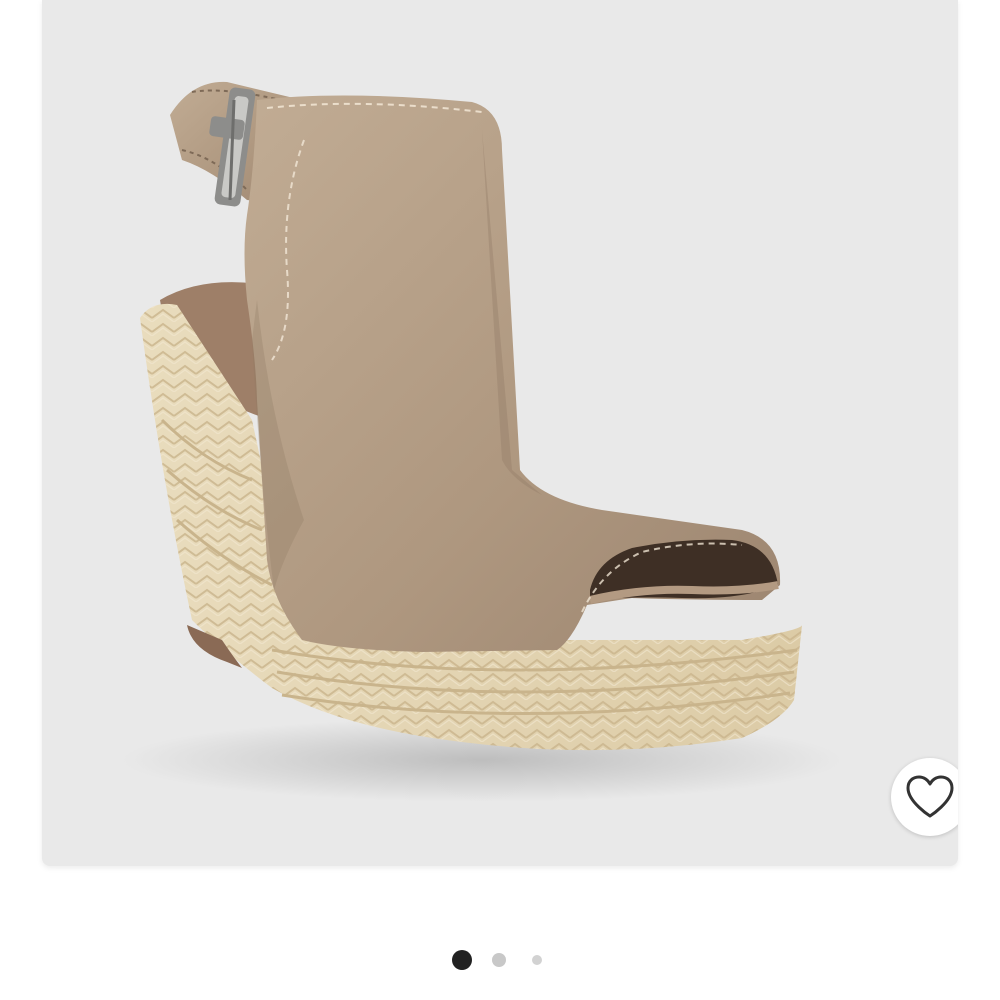 Image resolution: width=1000 pixels, height=1000 pixels. I want to click on carousel-indicators, so click(500, 960).